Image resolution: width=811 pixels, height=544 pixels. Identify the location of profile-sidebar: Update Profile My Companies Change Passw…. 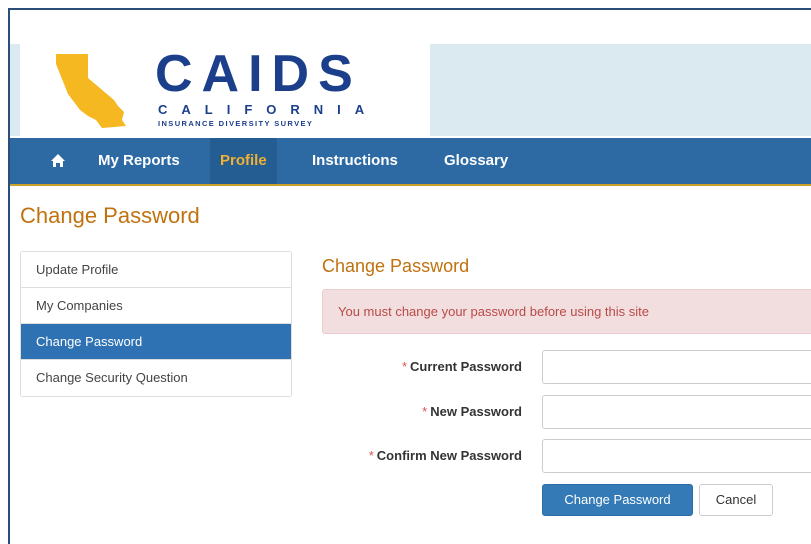
(156, 324).